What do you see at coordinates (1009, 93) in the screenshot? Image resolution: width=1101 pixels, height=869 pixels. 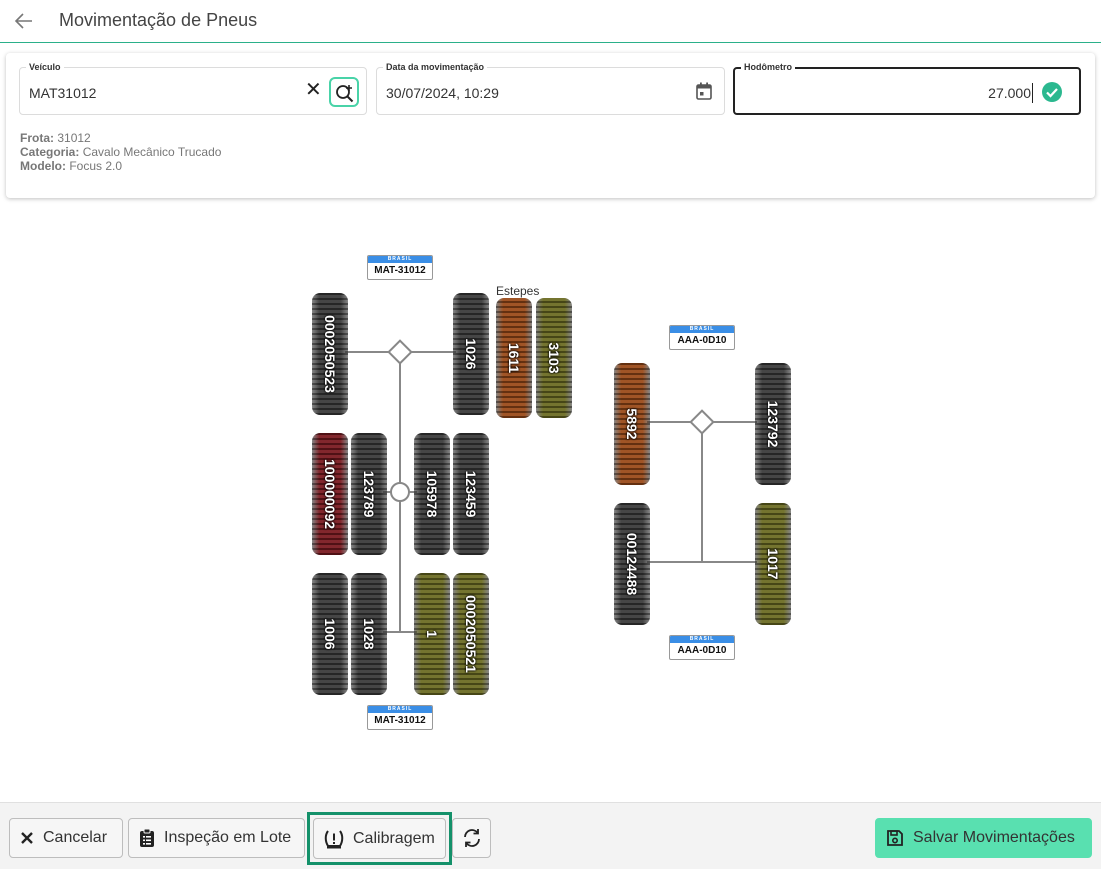 I see `odometer-field-value: 27.000` at bounding box center [1009, 93].